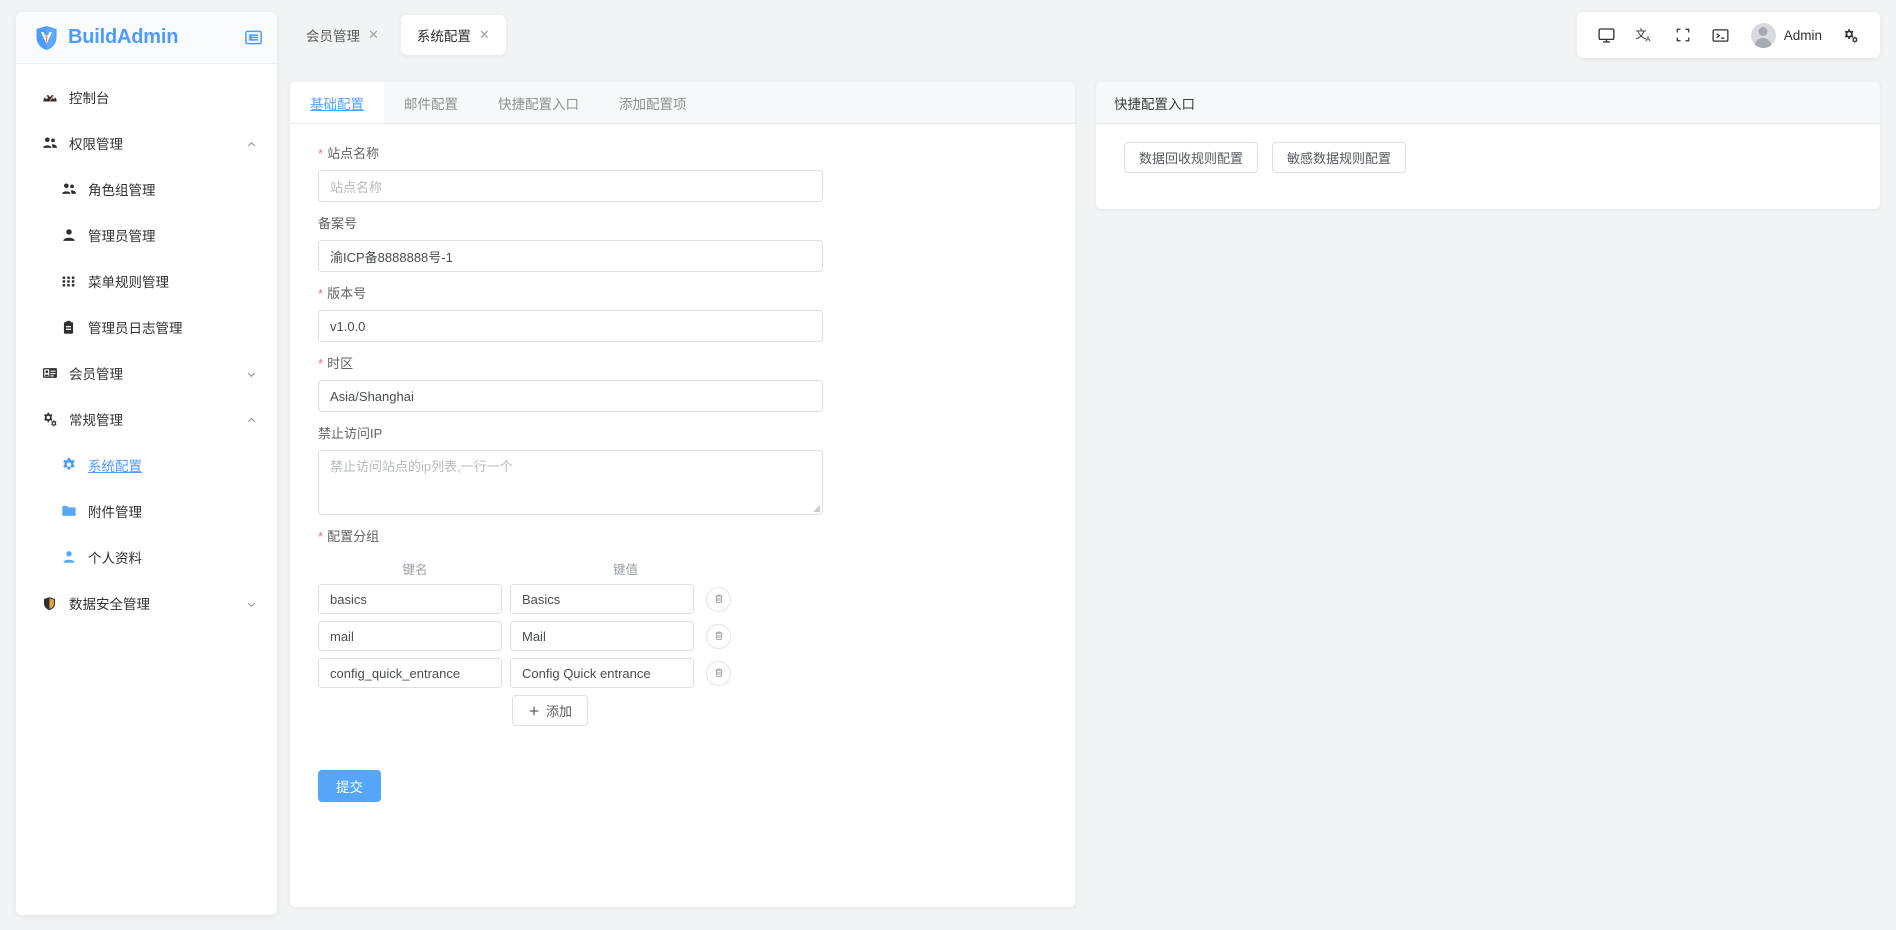 The height and width of the screenshot is (930, 1896). What do you see at coordinates (123, 37) in the screenshot?
I see `brand-title: BuildAdmin` at bounding box center [123, 37].